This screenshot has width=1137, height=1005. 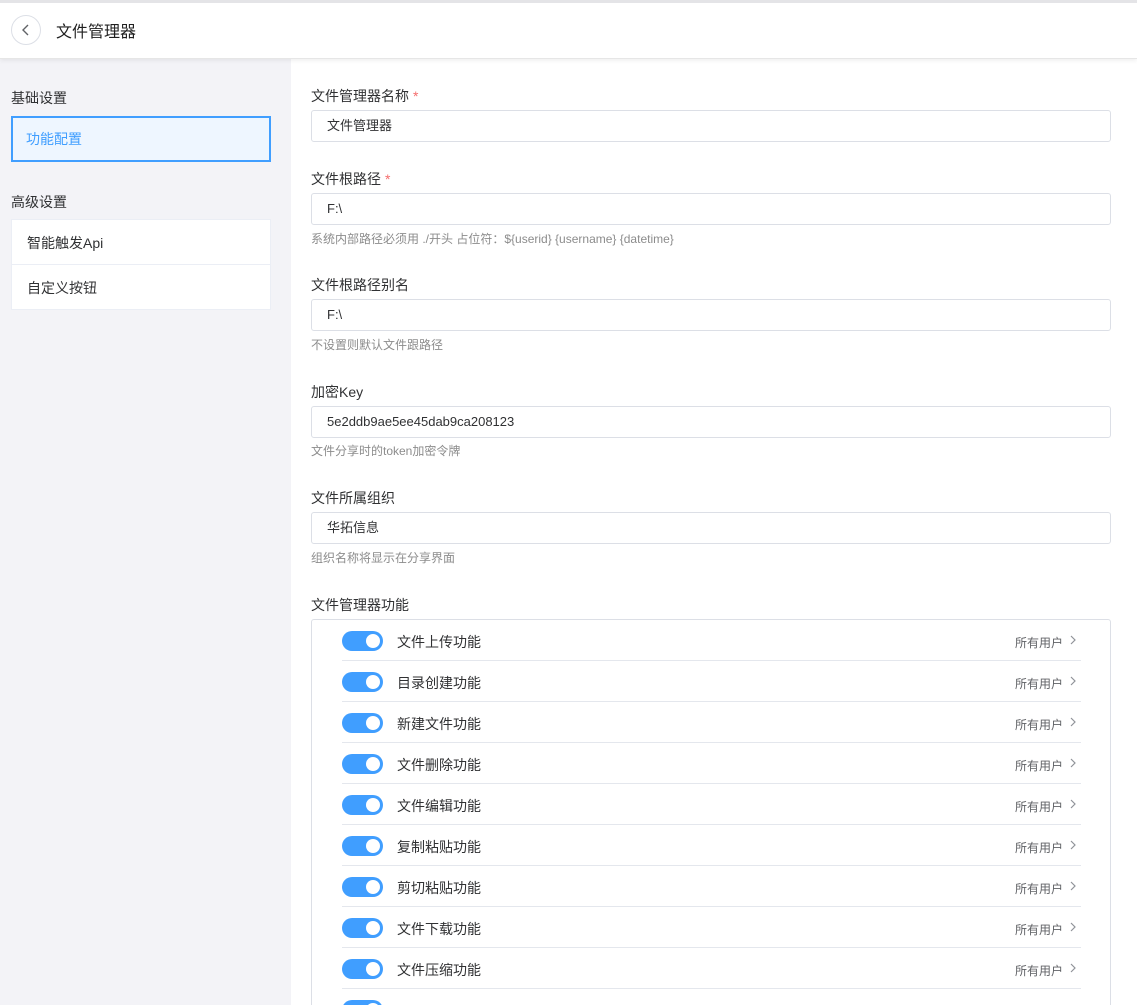 I want to click on function-name: 文件删除功能, so click(x=439, y=765).